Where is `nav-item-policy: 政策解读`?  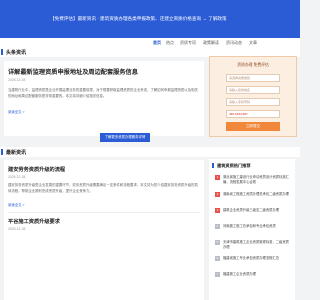 nav-item-policy: 政策解读 is located at coordinates (211, 43).